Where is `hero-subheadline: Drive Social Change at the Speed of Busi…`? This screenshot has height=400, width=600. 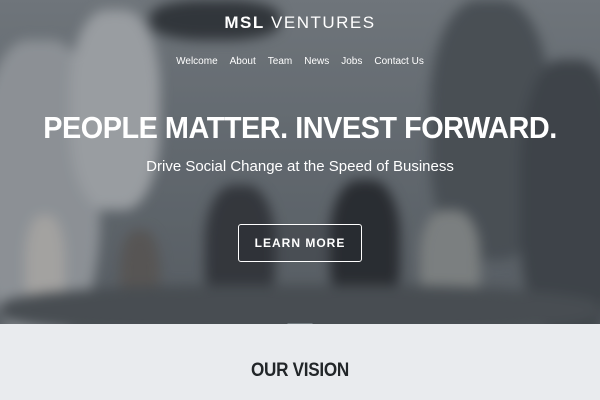
hero-subheadline: Drive Social Change at the Speed of Busi… is located at coordinates (300, 166).